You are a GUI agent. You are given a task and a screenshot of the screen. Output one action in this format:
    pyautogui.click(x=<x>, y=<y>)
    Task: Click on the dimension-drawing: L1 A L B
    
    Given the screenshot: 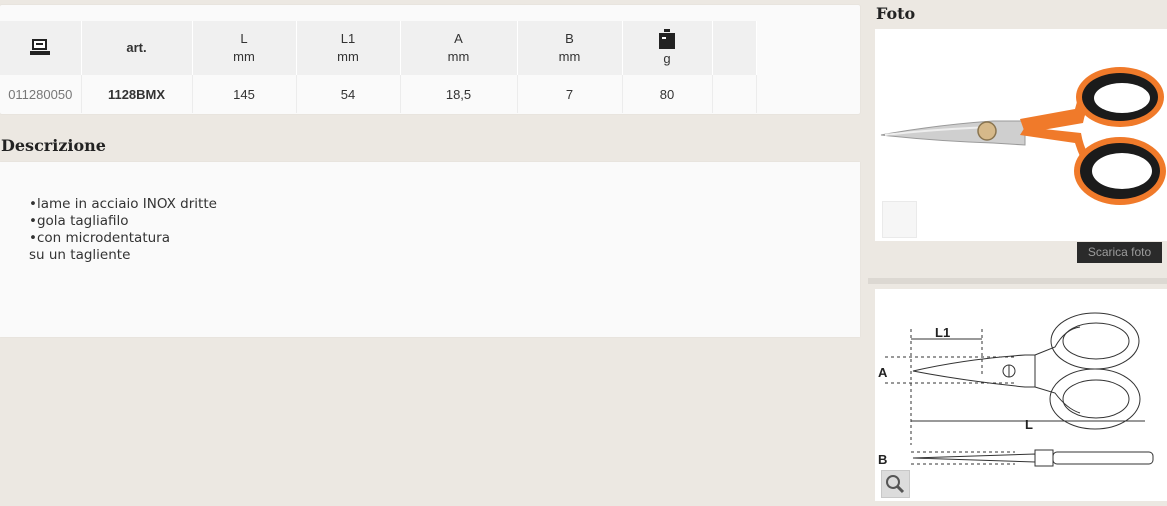 What is the action you would take?
    pyautogui.click(x=1016, y=389)
    